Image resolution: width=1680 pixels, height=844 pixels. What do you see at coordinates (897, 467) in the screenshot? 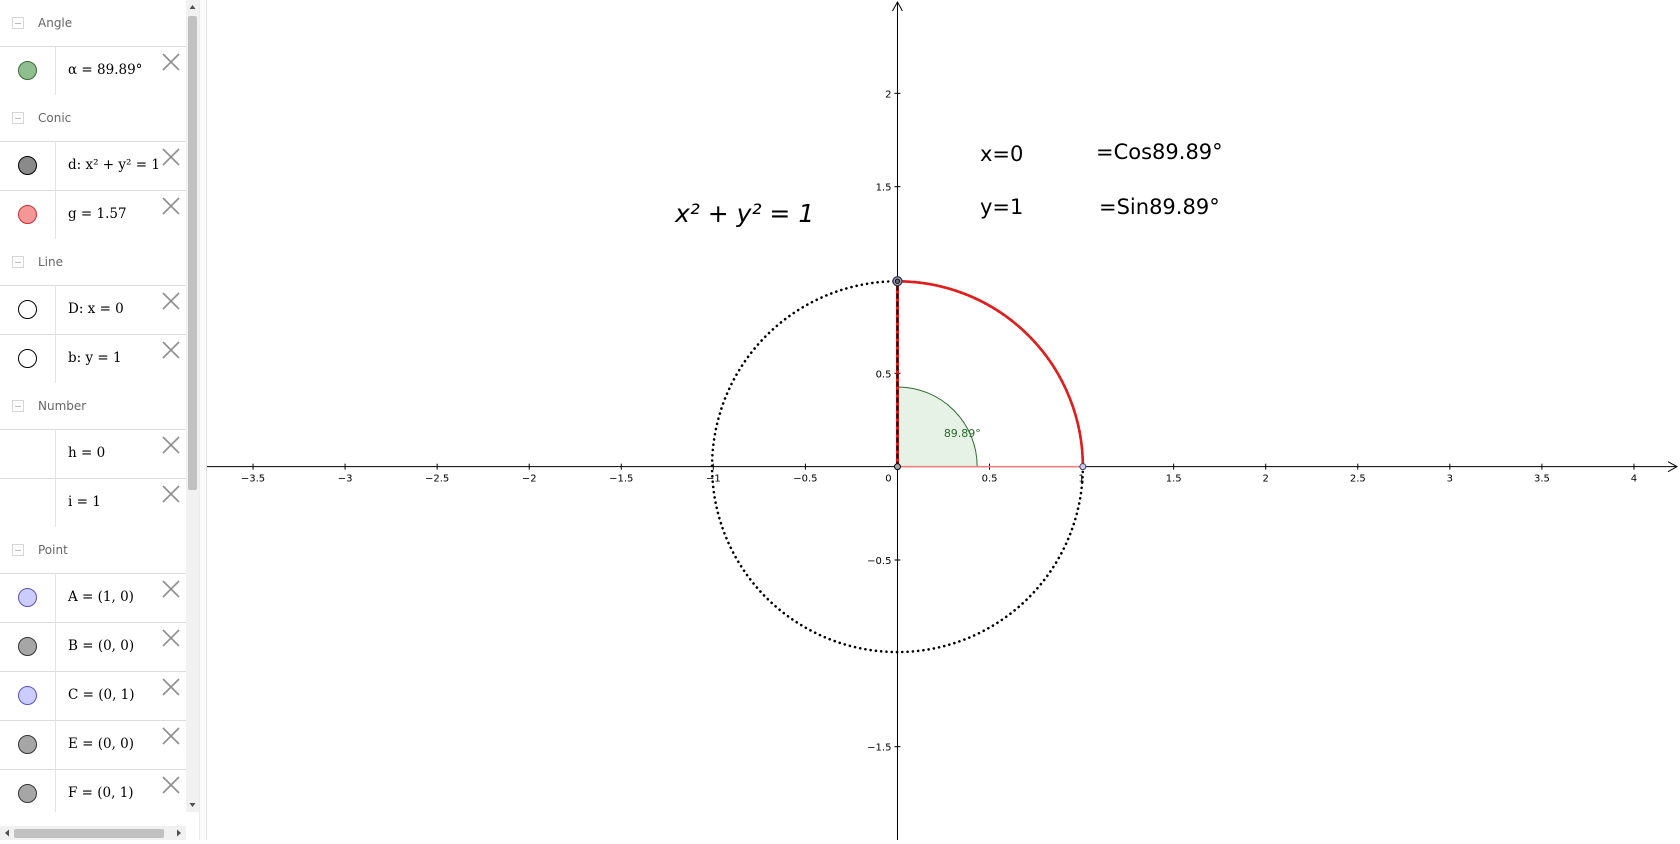
I see `point-B` at bounding box center [897, 467].